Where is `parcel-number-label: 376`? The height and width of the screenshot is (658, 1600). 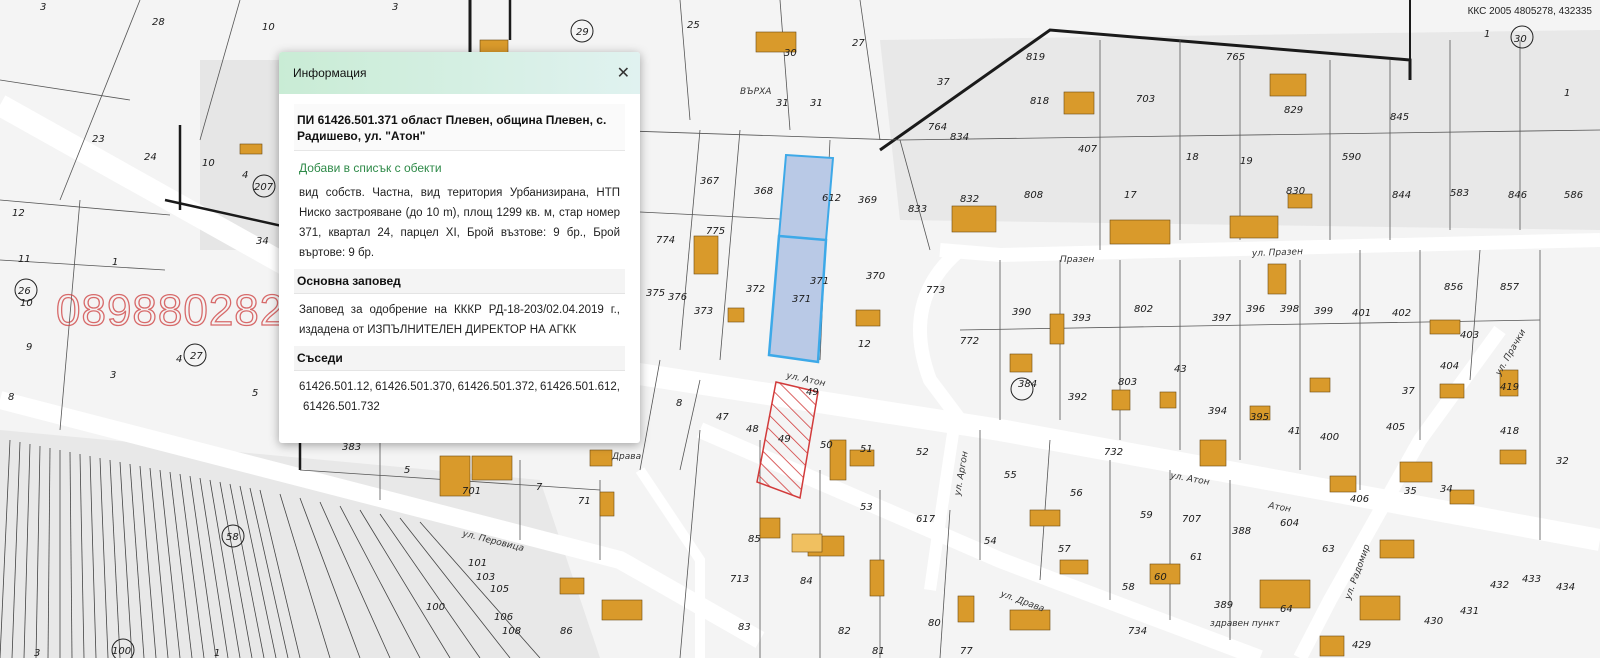 parcel-number-label: 376 is located at coordinates (677, 297).